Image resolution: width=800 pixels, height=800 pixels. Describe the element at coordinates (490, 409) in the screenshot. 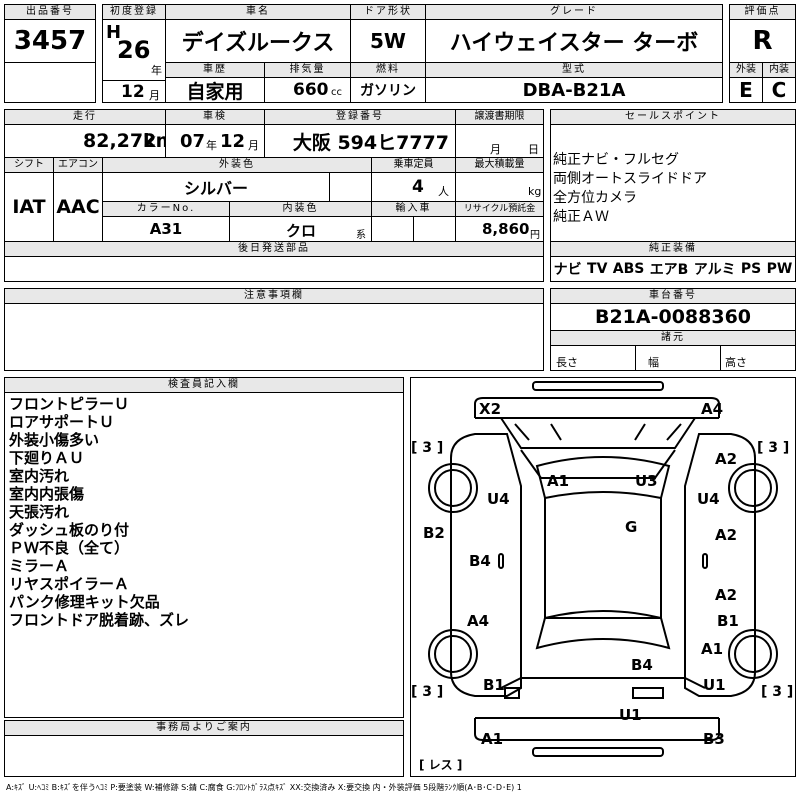

I see `damage-mark: X2` at that location.